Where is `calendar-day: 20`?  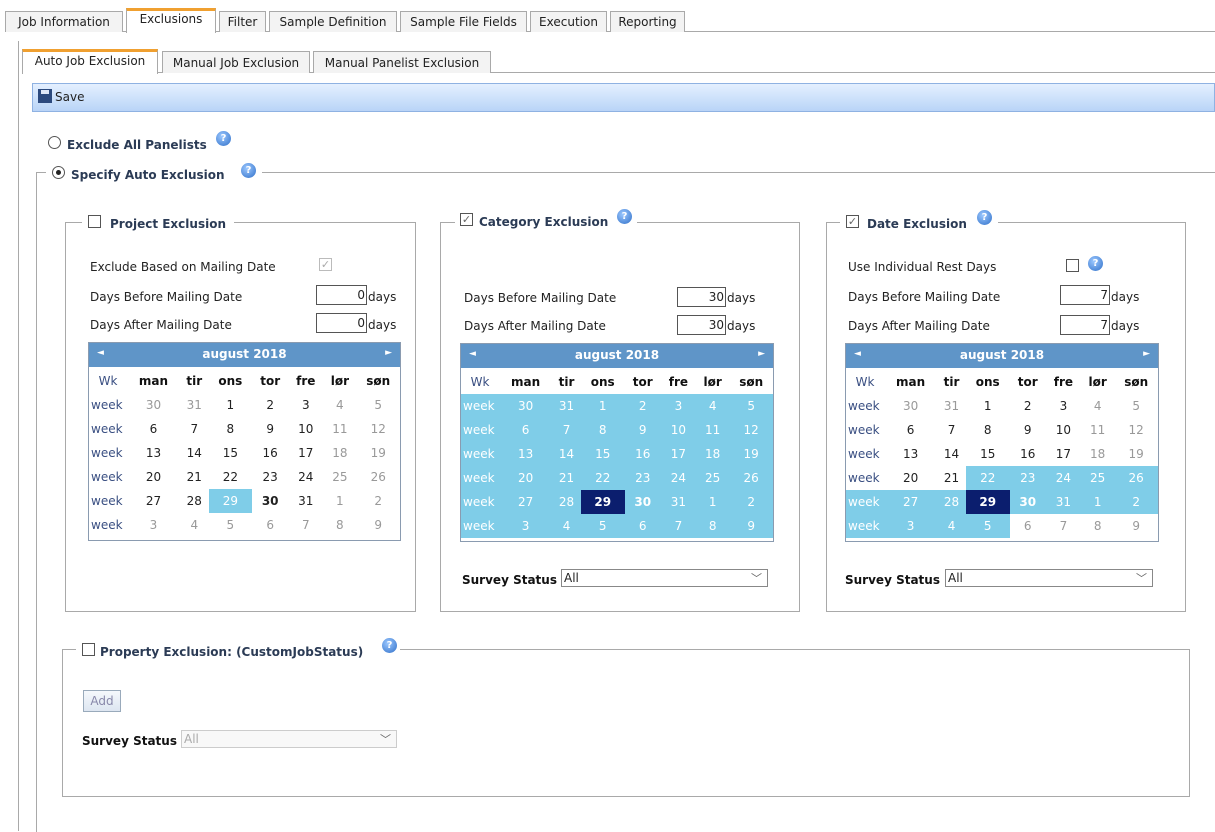
calendar-day: 20 is located at coordinates (910, 478).